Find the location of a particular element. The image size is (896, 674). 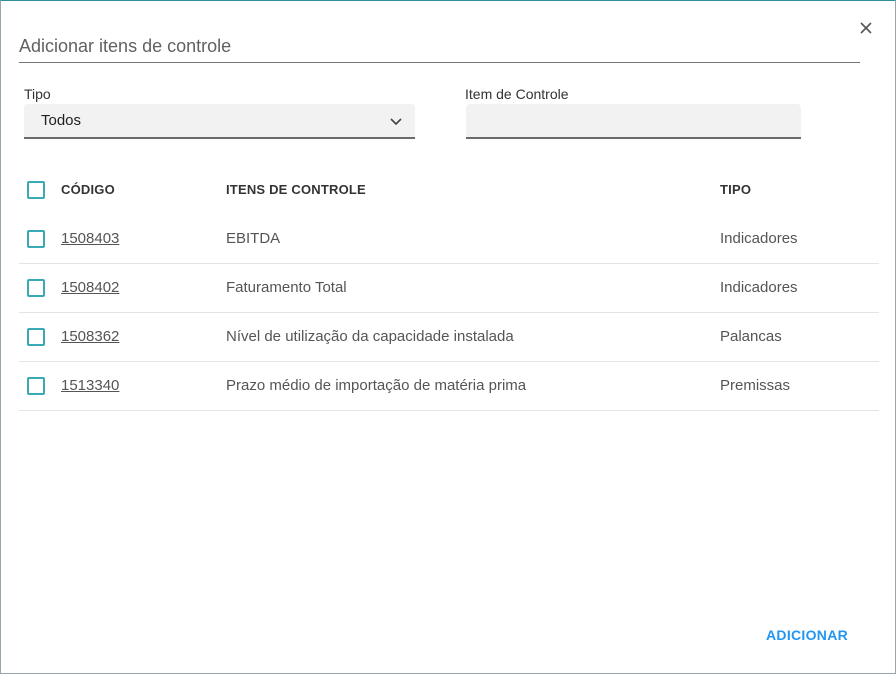

code-link: 1508402 is located at coordinates (90, 287).